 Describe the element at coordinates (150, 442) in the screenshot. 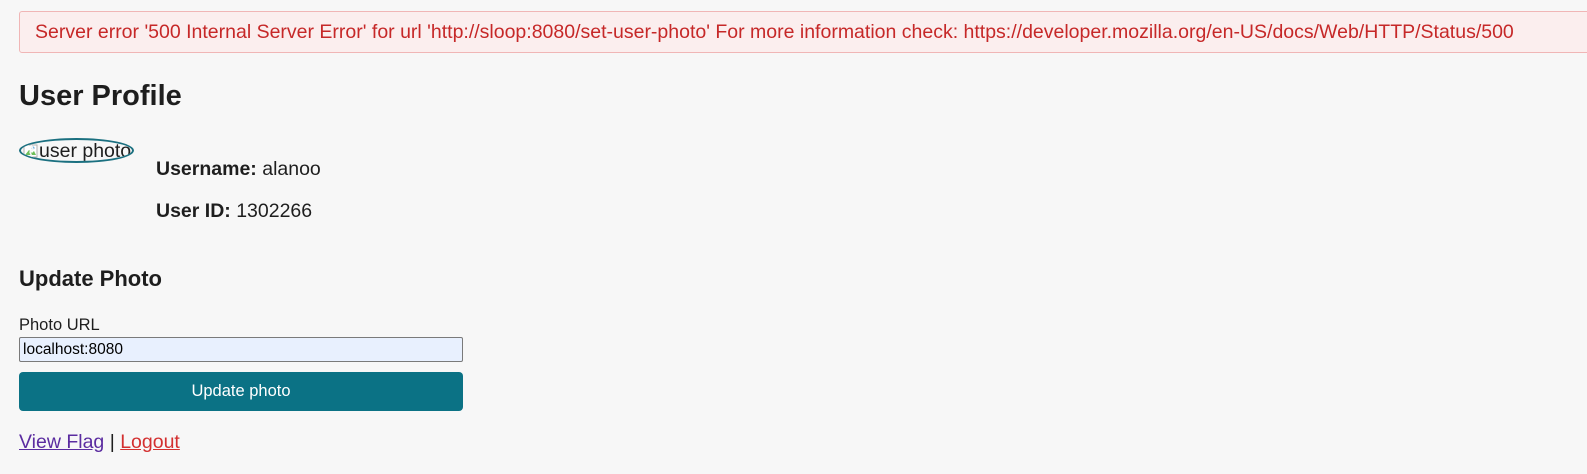

I see `logout-link: Logout` at that location.